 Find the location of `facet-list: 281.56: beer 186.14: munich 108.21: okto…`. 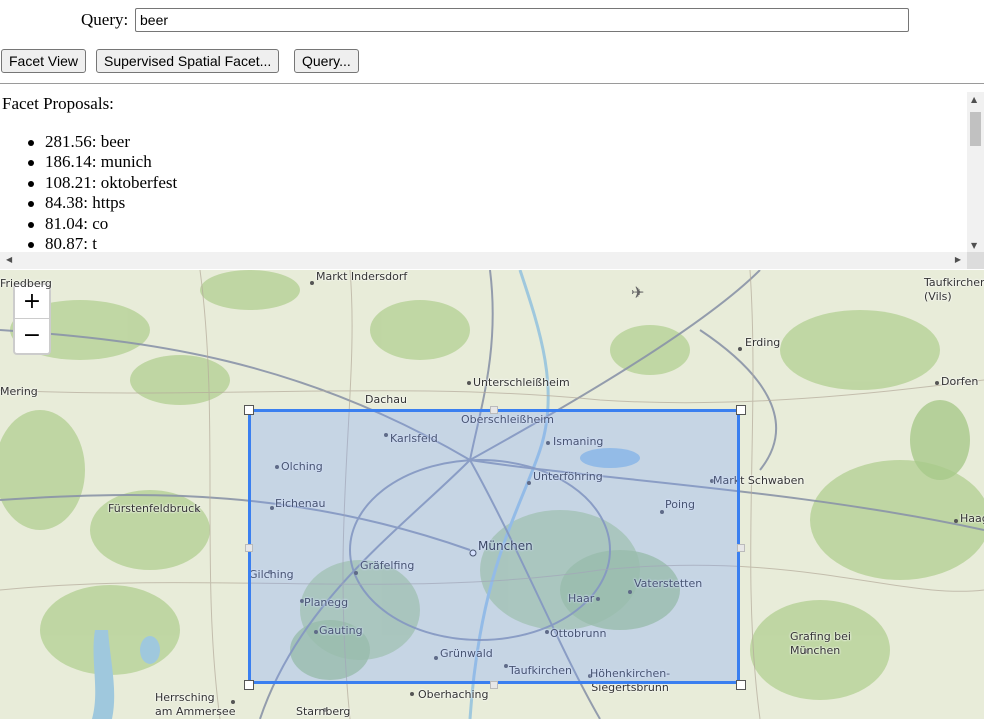

facet-list: 281.56: beer 186.14: munich 108.21: okto… is located at coordinates (102, 193).